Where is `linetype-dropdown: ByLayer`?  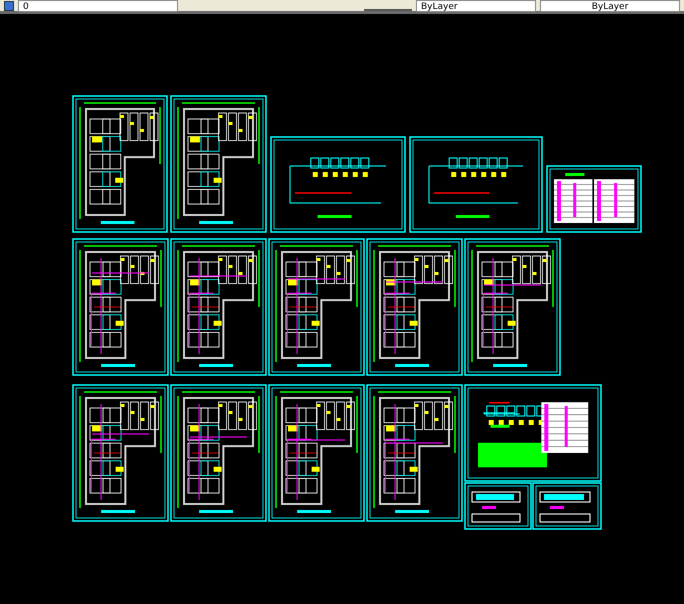 linetype-dropdown: ByLayer is located at coordinates (610, 6).